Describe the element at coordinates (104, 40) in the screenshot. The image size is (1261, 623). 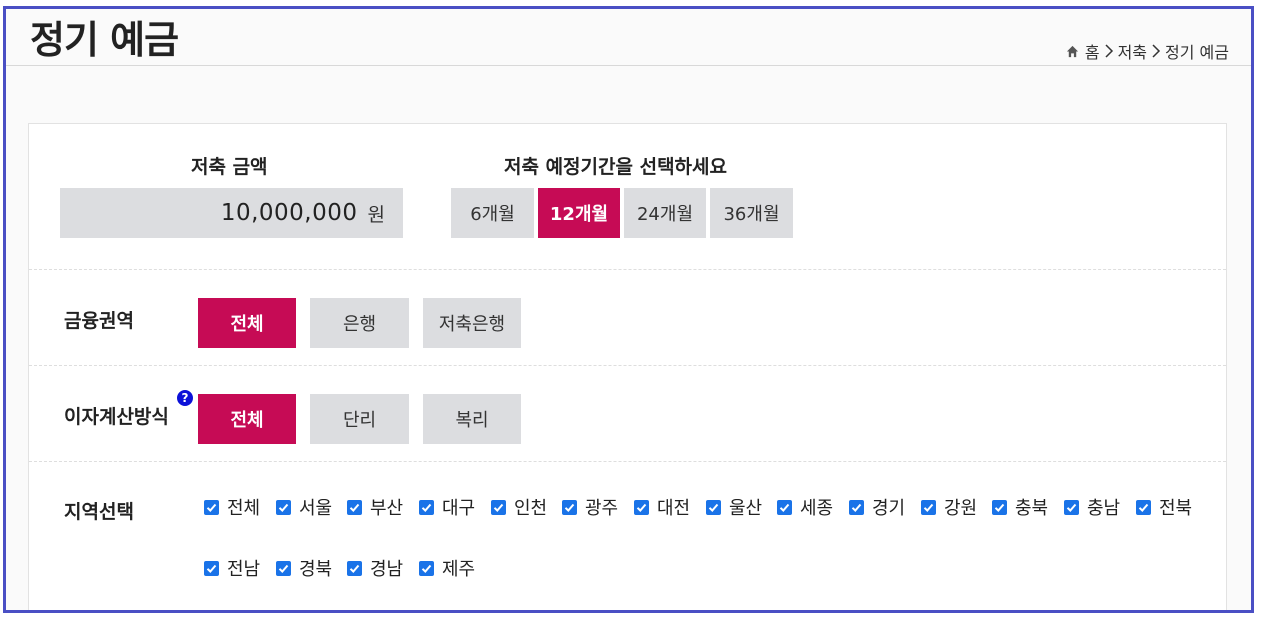
I see `page-title: 정기 예금` at that location.